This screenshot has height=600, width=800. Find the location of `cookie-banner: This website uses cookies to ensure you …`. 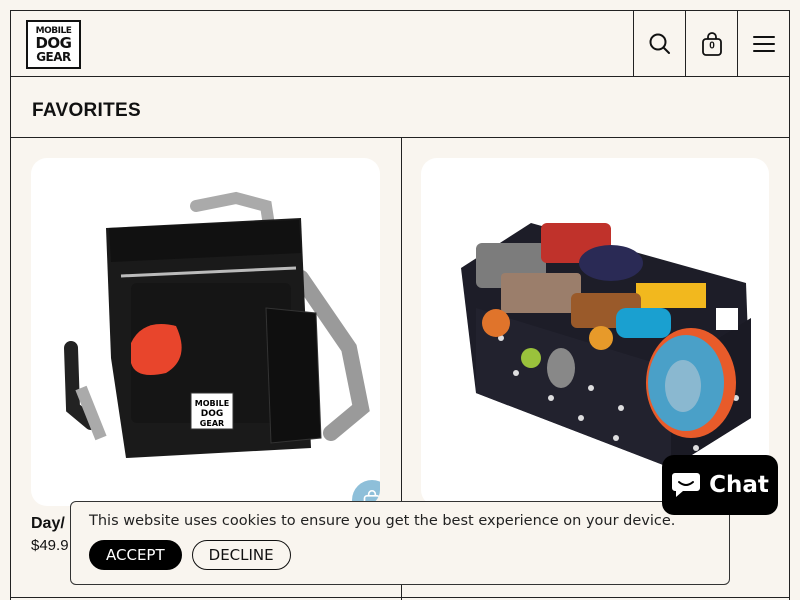

cookie-banner: This website uses cookies to ensure you … is located at coordinates (400, 543).